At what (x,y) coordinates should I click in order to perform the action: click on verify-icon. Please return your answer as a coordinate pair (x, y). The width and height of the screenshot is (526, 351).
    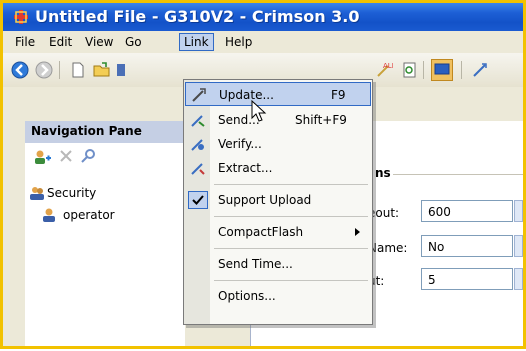
    Looking at the image, I should click on (197, 145).